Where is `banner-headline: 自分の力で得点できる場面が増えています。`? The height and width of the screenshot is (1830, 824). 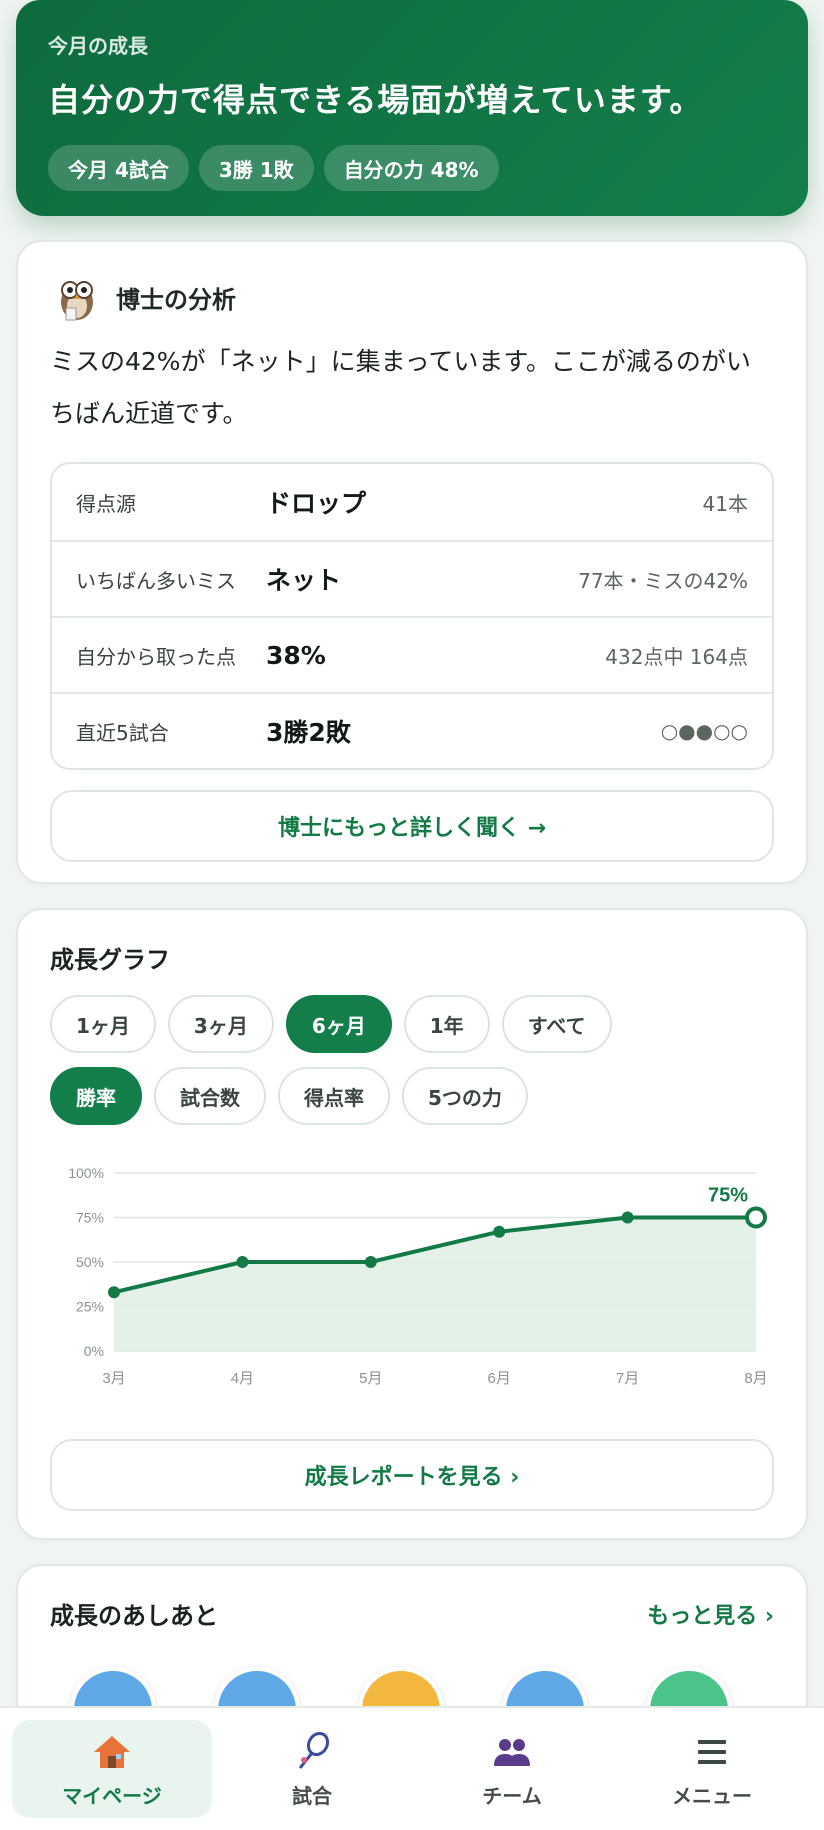 banner-headline: 自分の力で得点できる場面が増えています。 is located at coordinates (375, 100).